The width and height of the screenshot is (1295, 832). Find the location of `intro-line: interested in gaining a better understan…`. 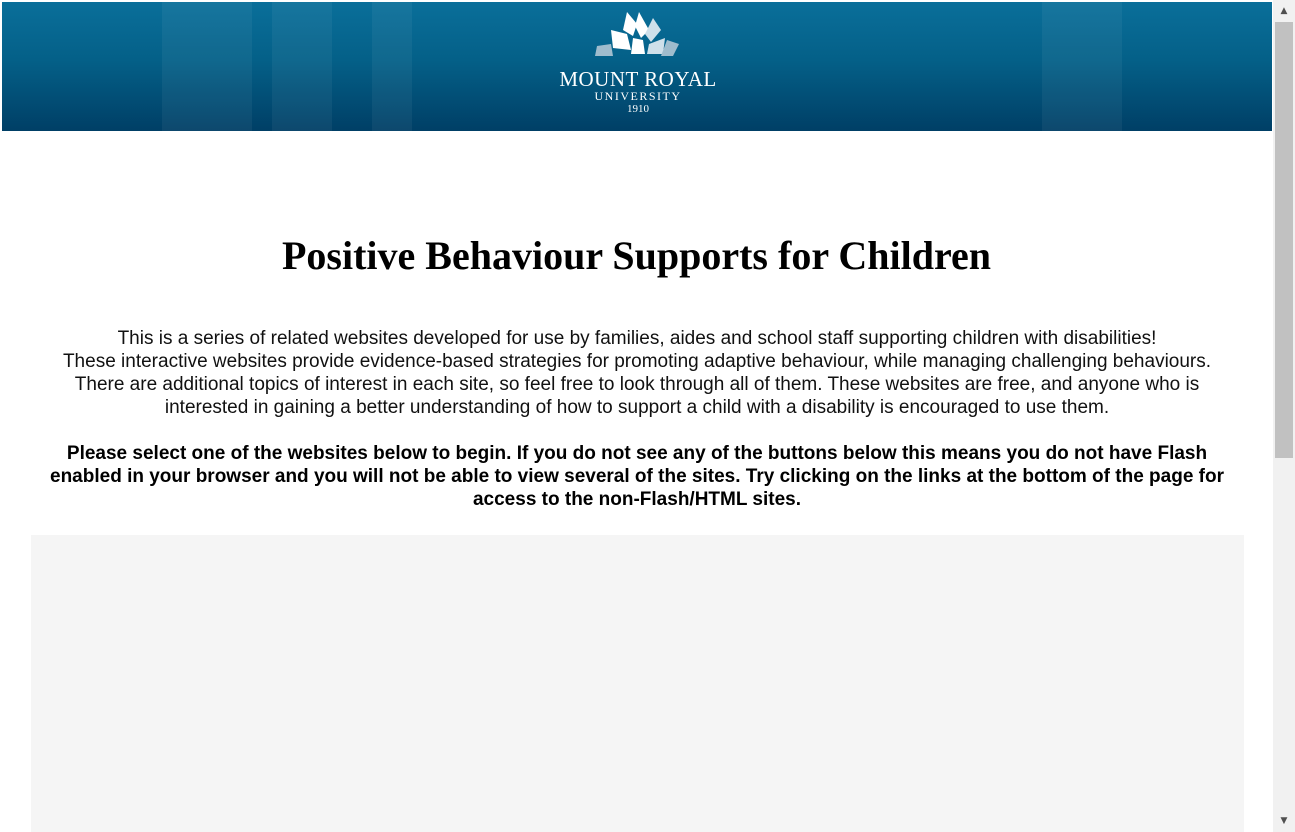

intro-line: interested in gaining a better understan… is located at coordinates (637, 407).